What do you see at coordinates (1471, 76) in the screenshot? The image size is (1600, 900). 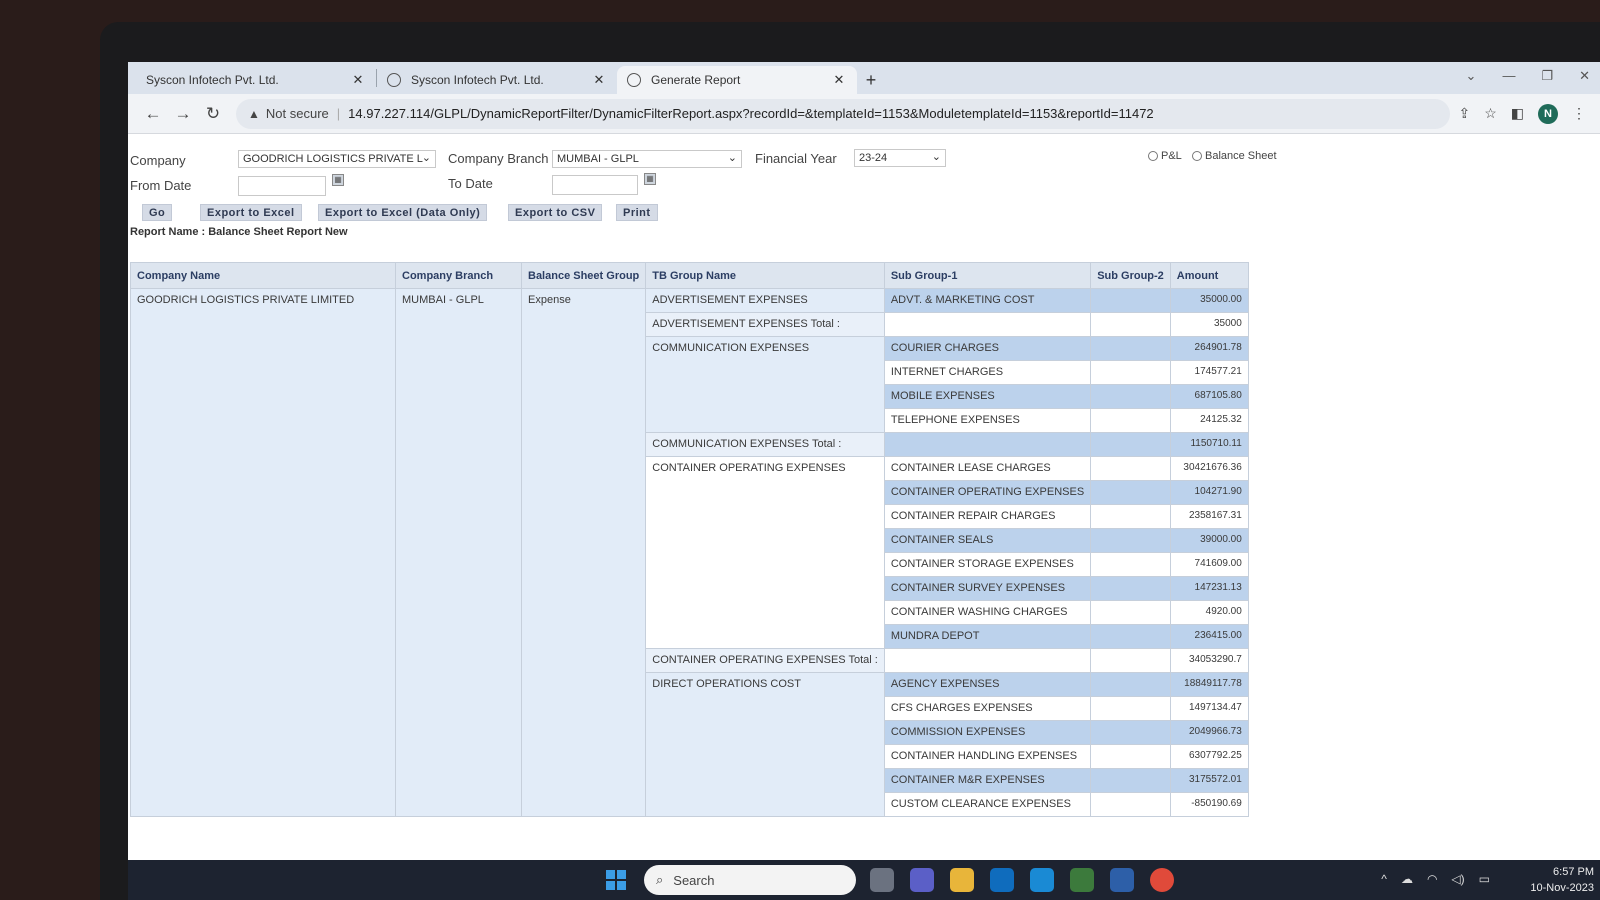 I see `tab-search-icon: ⌄` at bounding box center [1471, 76].